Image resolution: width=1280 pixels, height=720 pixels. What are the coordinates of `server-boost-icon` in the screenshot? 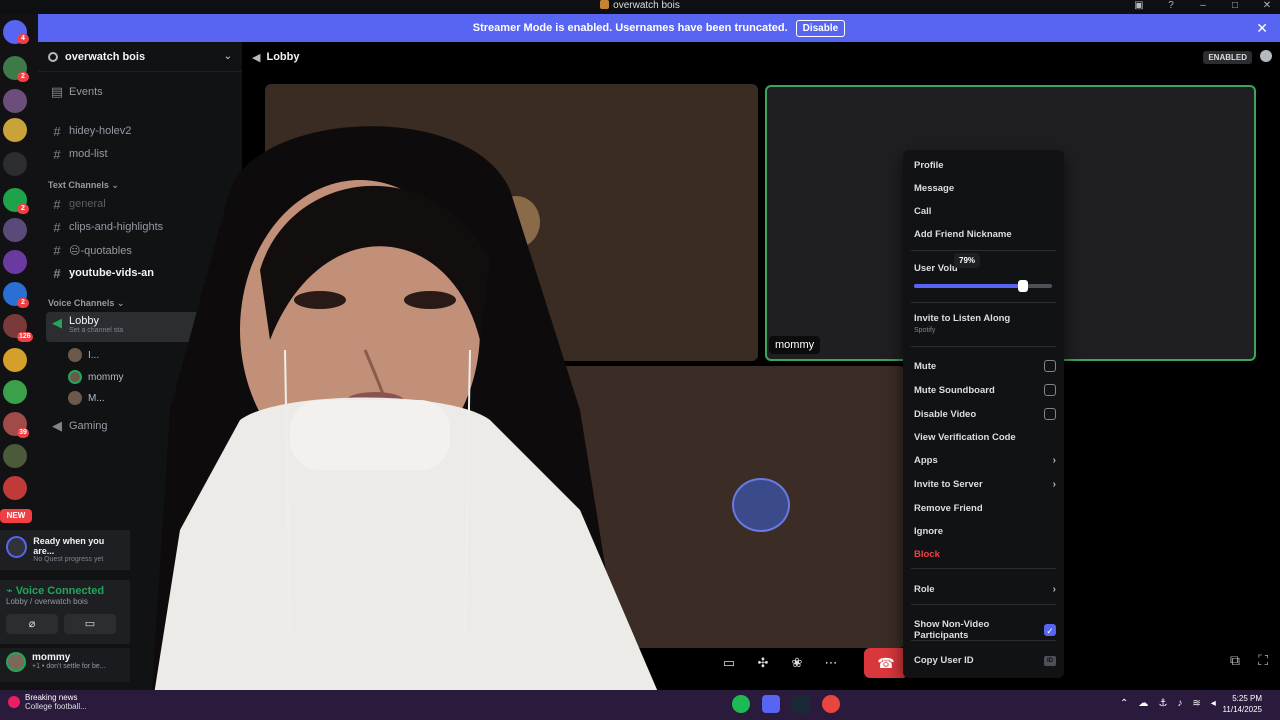 It's located at (53, 56).